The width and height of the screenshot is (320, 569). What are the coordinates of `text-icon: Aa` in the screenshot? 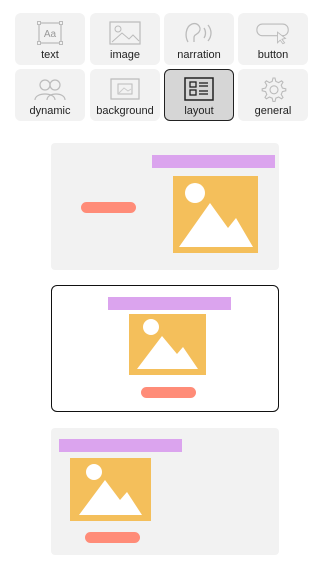 It's located at (50, 33).